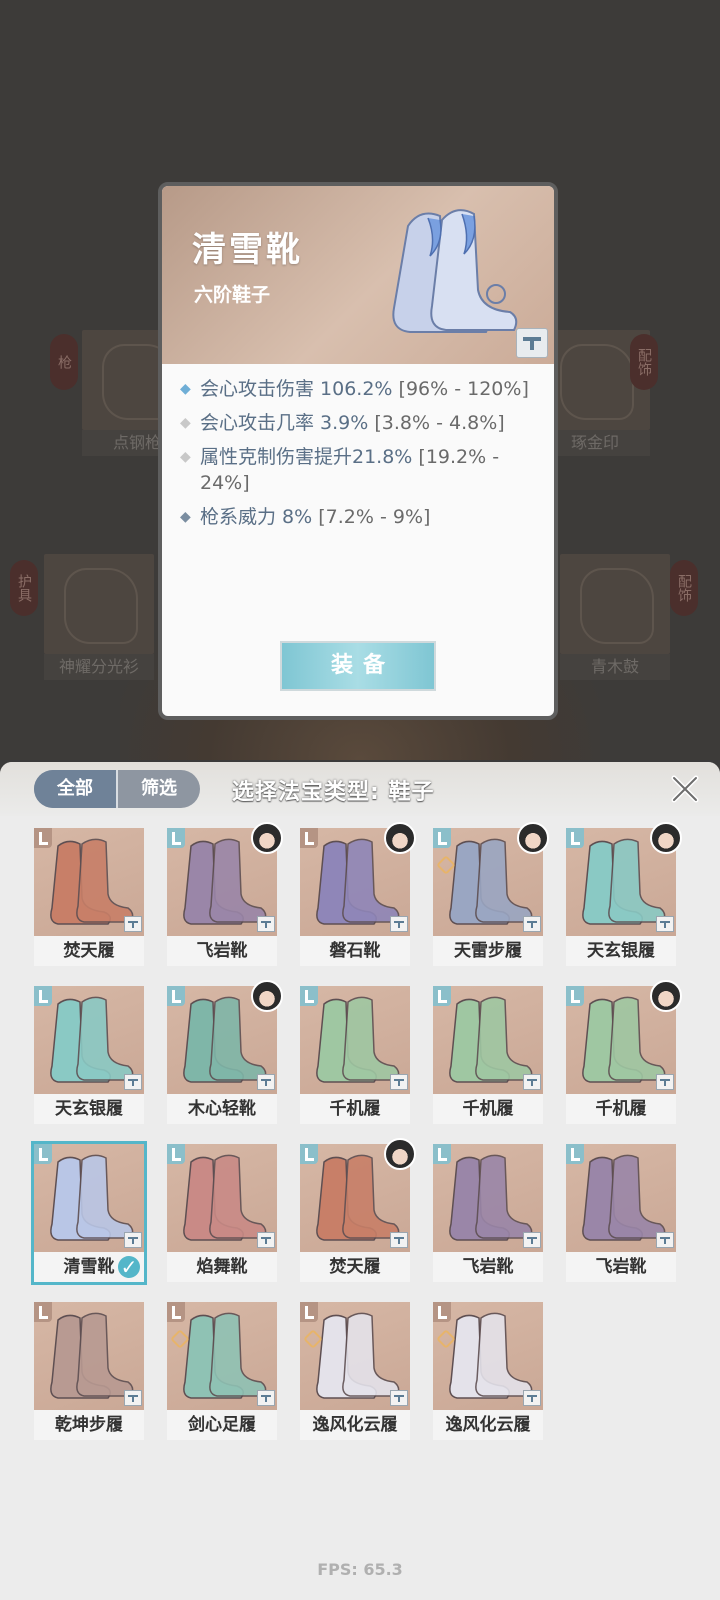  I want to click on item-card-label: 千机履, so click(355, 1109).